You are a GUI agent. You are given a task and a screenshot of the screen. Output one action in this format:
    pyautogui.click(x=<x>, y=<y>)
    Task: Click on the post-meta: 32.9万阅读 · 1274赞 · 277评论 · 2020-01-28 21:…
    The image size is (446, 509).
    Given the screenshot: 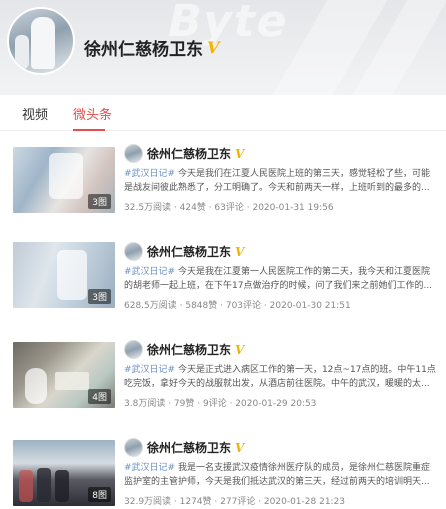 What is the action you would take?
    pyautogui.click(x=235, y=502)
    